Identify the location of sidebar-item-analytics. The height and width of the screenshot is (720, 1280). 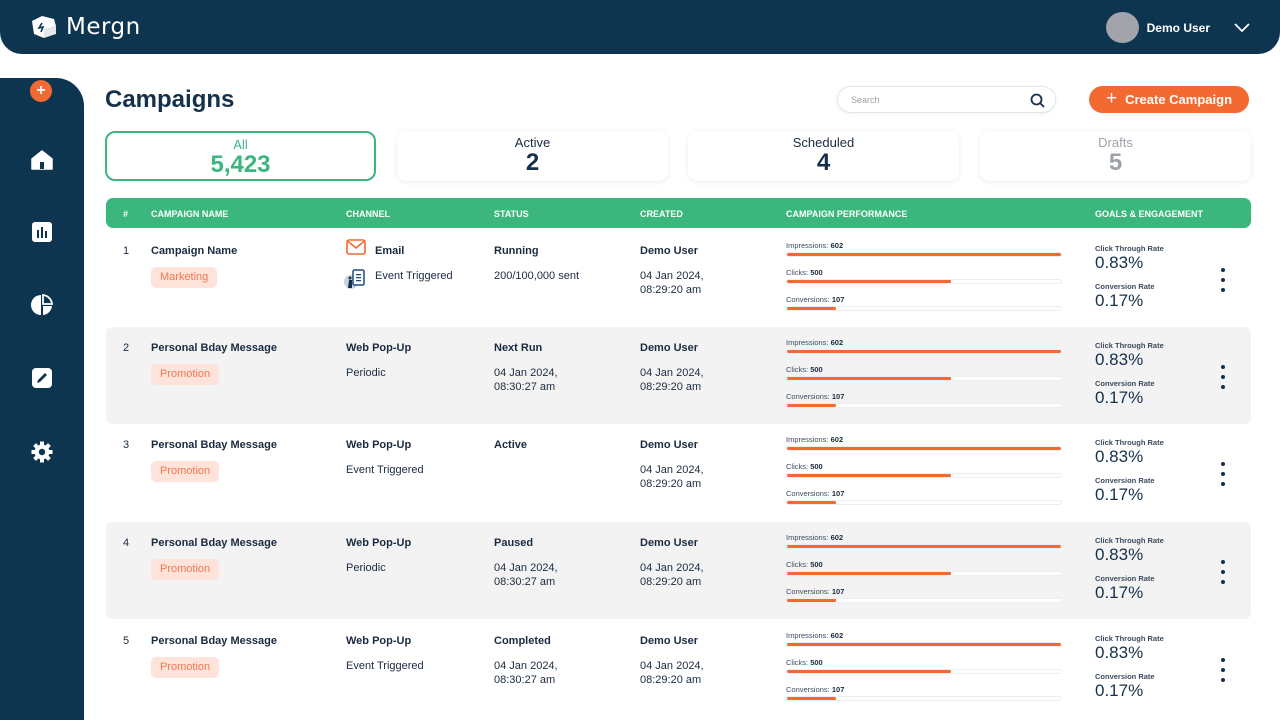
(42, 232).